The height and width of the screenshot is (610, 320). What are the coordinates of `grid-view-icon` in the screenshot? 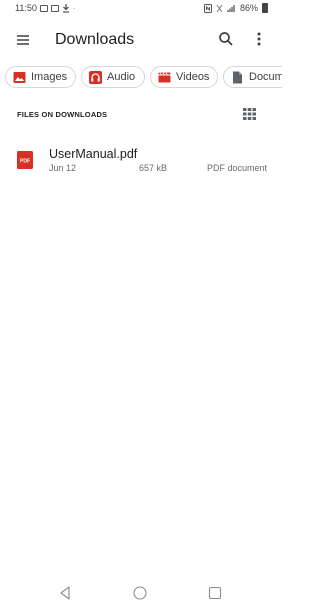 It's located at (249, 114).